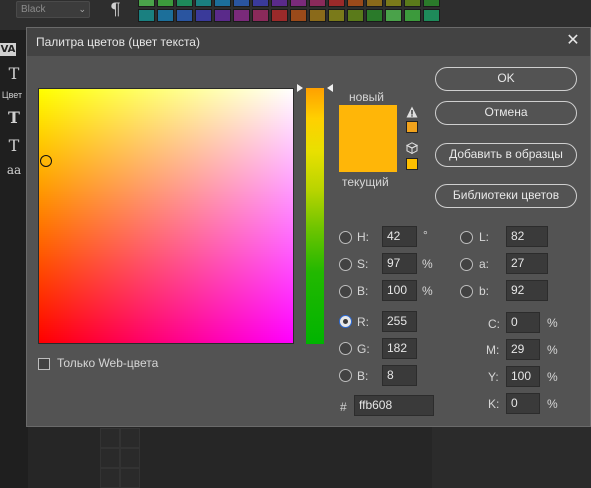 This screenshot has width=591, height=488. I want to click on color-field-cursor, so click(46, 161).